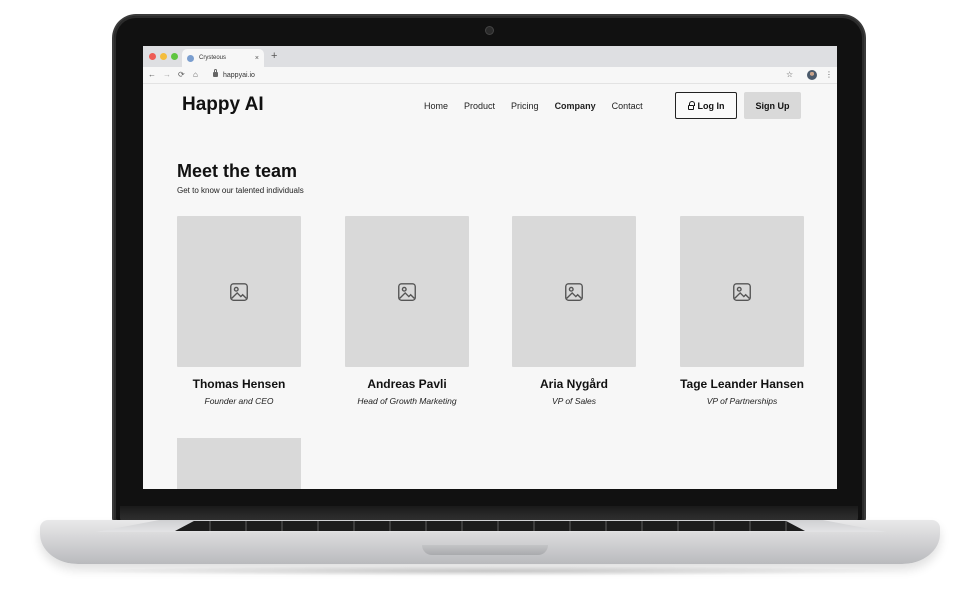  I want to click on profile-avatar, so click(812, 75).